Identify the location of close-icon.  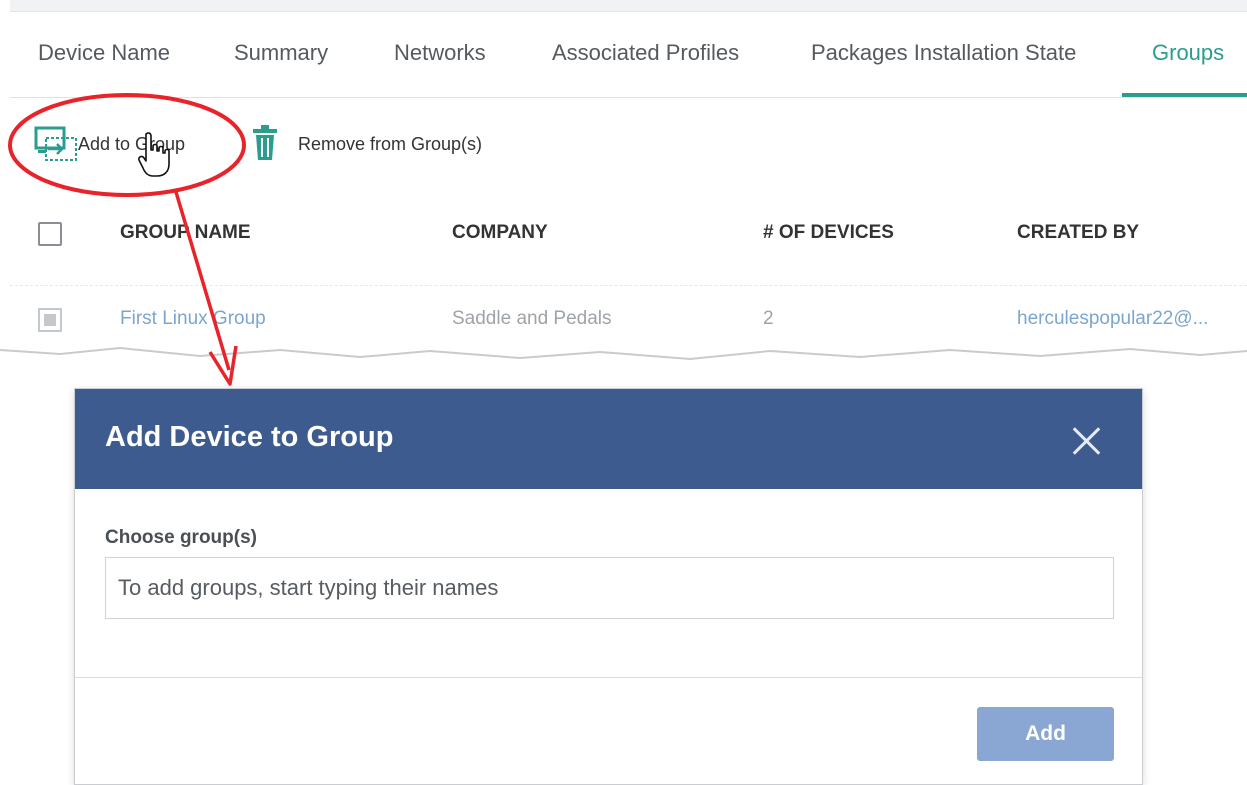
(1087, 440).